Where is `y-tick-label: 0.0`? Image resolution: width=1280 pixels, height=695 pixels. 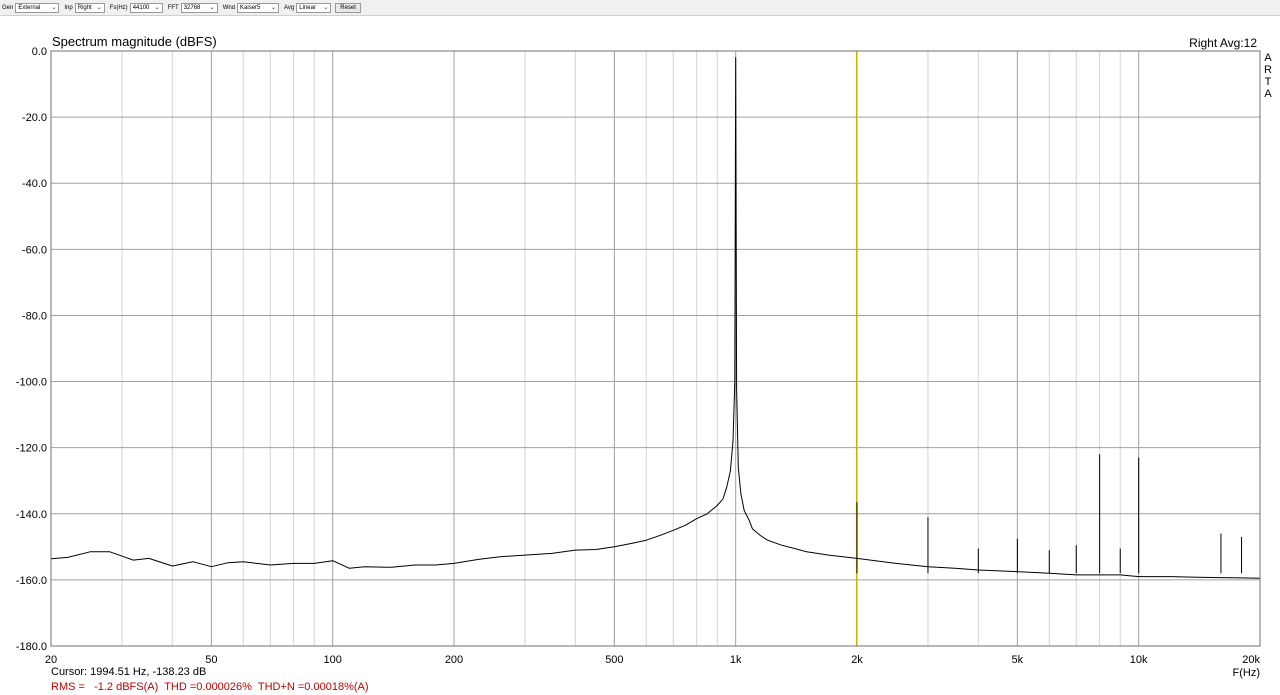
y-tick-label: 0.0 is located at coordinates (39, 52).